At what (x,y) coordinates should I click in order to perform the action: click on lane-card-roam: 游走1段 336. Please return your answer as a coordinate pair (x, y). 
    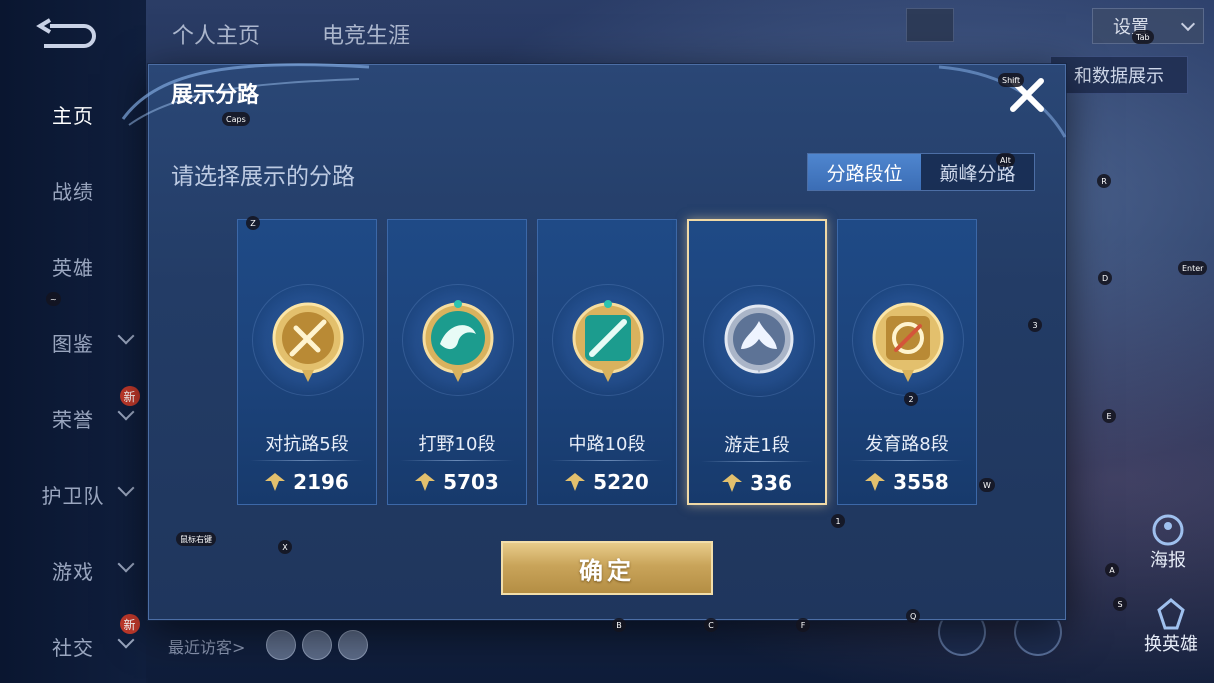
    Looking at the image, I should click on (757, 362).